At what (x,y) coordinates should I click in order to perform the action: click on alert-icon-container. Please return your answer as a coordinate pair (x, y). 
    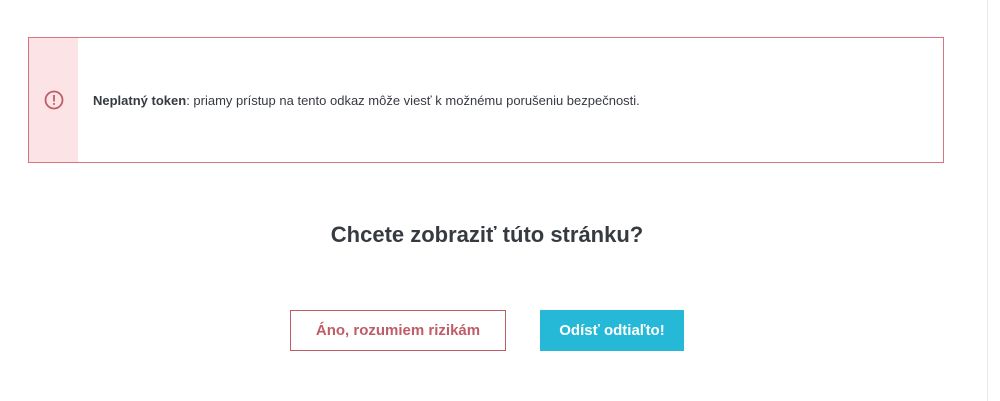
    Looking at the image, I should click on (53, 100).